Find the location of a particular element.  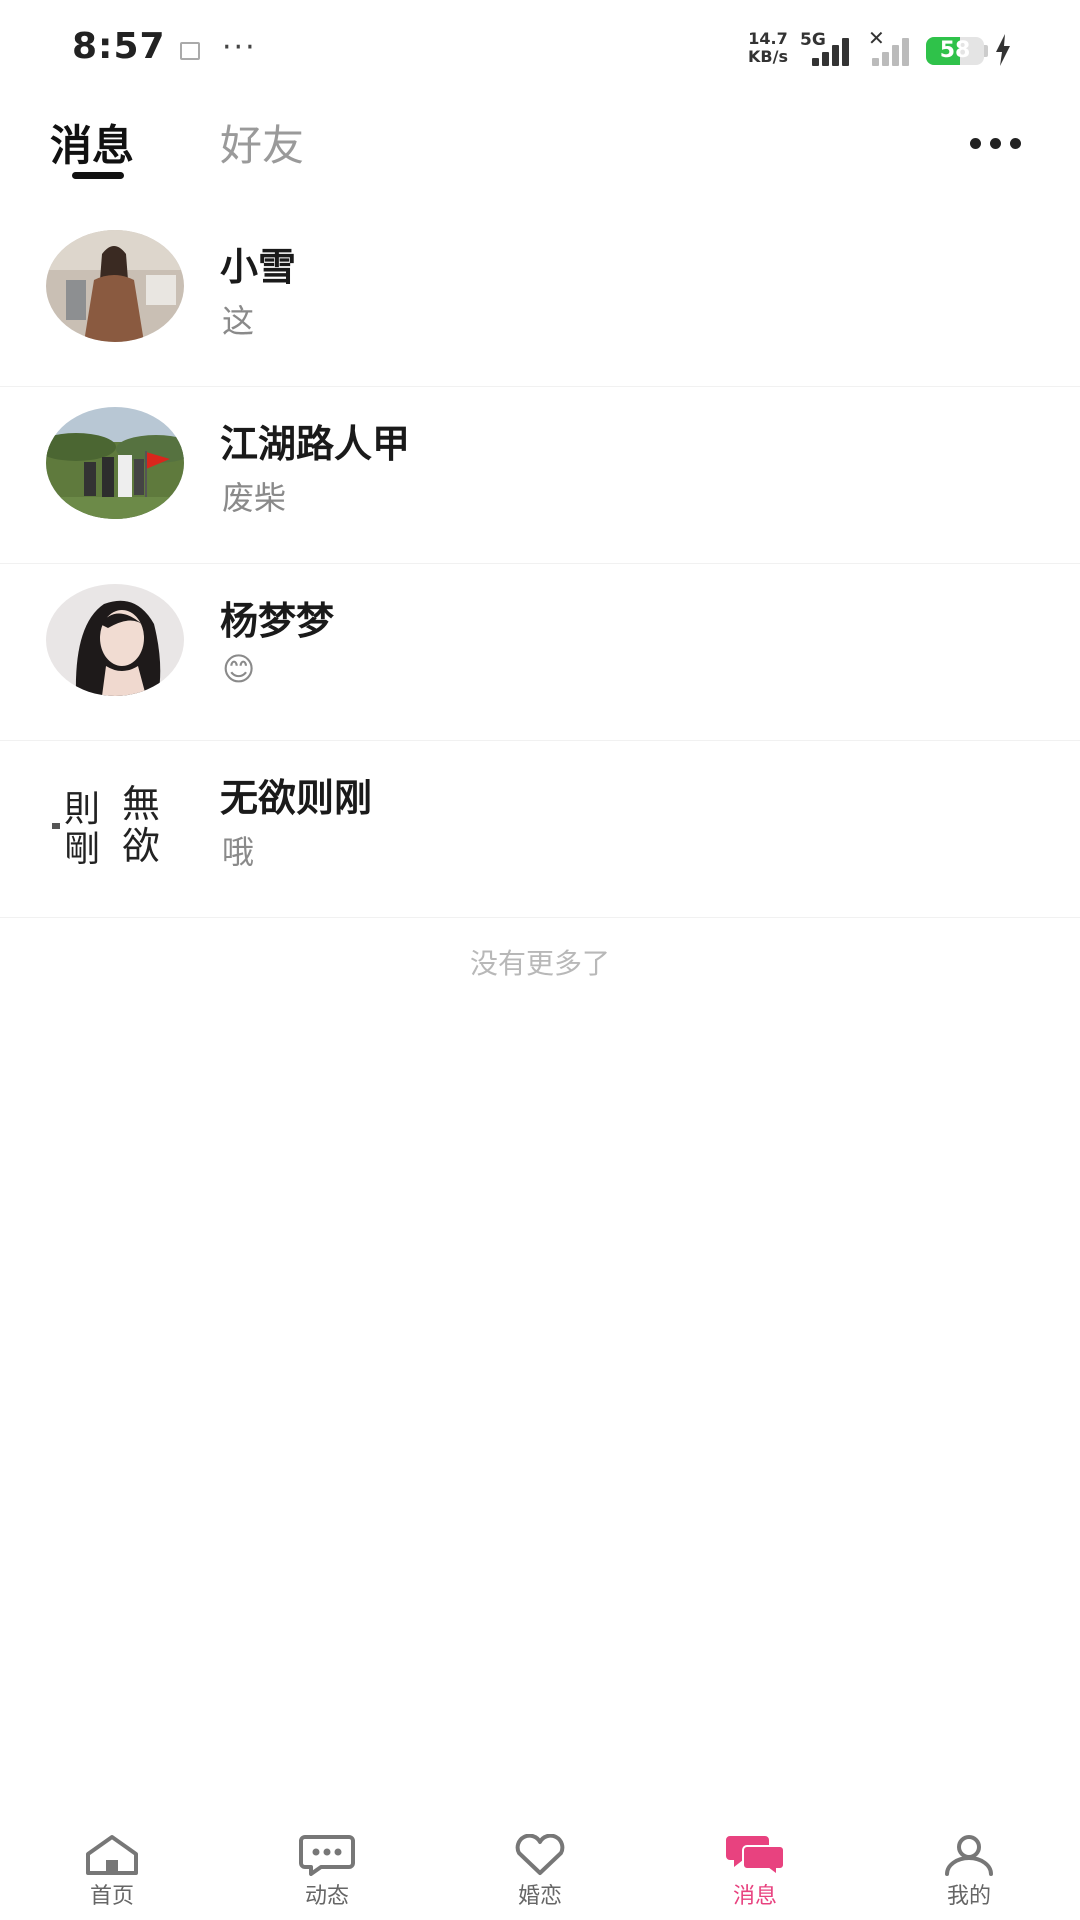

conversation-item: 杨梦梦 😊 is located at coordinates (540, 652).